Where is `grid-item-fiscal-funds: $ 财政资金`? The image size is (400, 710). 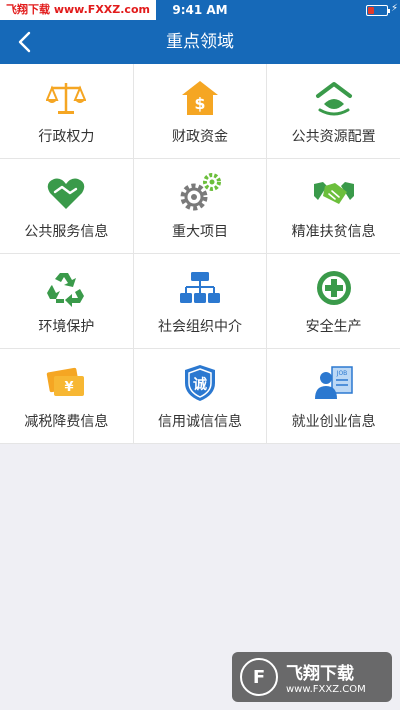
grid-item-fiscal-funds: $ 财政资金 is located at coordinates (201, 111).